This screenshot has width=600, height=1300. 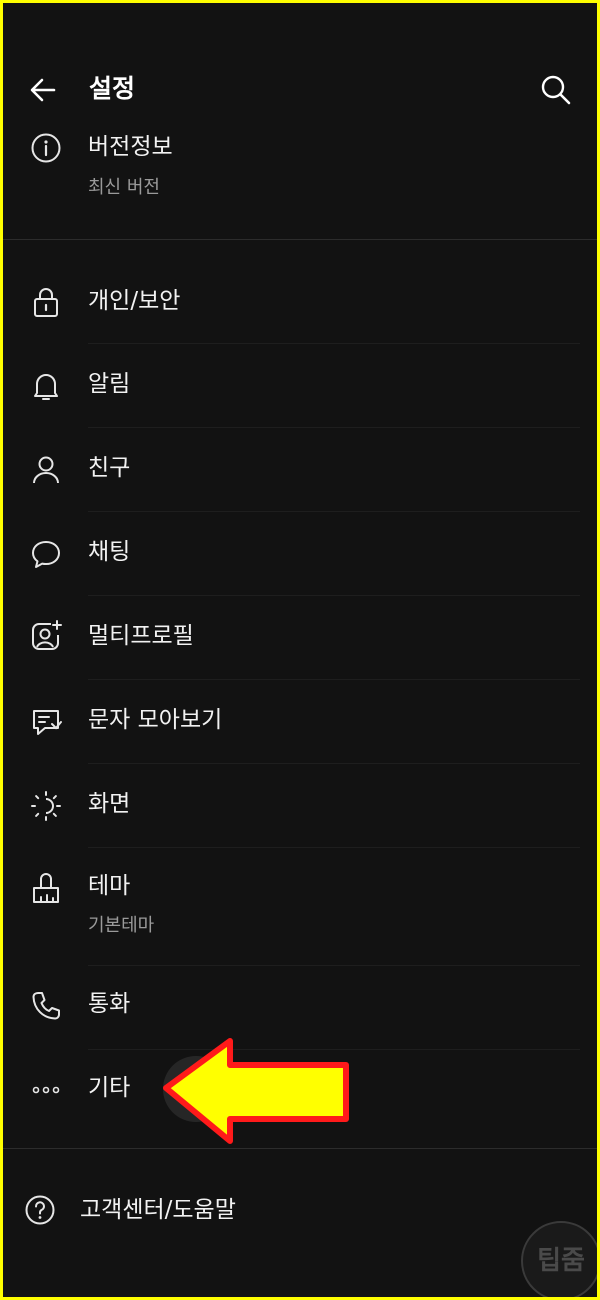 I want to click on menu-item-chats: 채팅, so click(x=300, y=554).